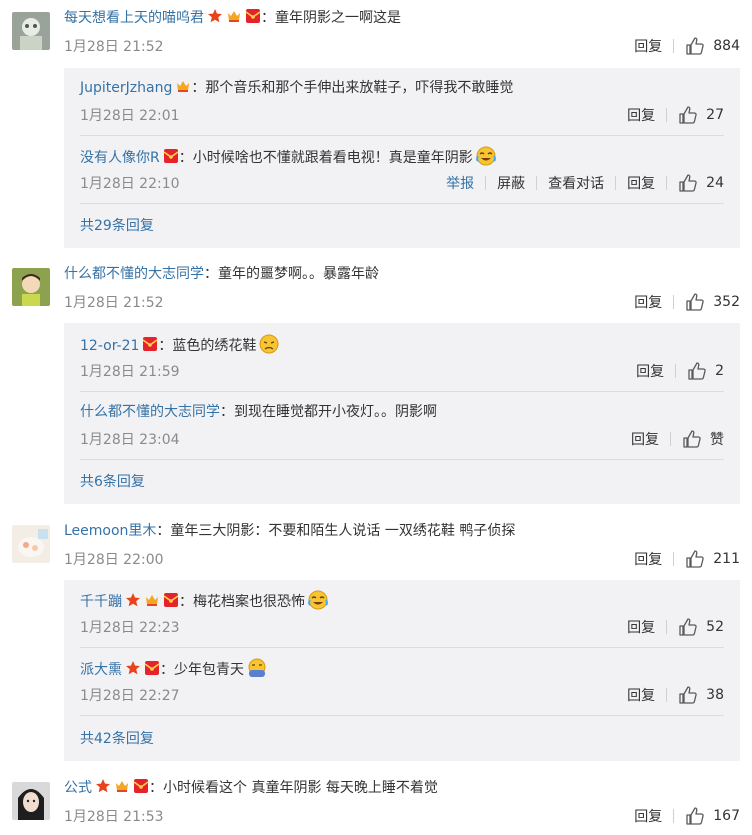 Image resolution: width=752 pixels, height=835 pixels. Describe the element at coordinates (78, 788) in the screenshot. I see `username-link: 公式` at that location.